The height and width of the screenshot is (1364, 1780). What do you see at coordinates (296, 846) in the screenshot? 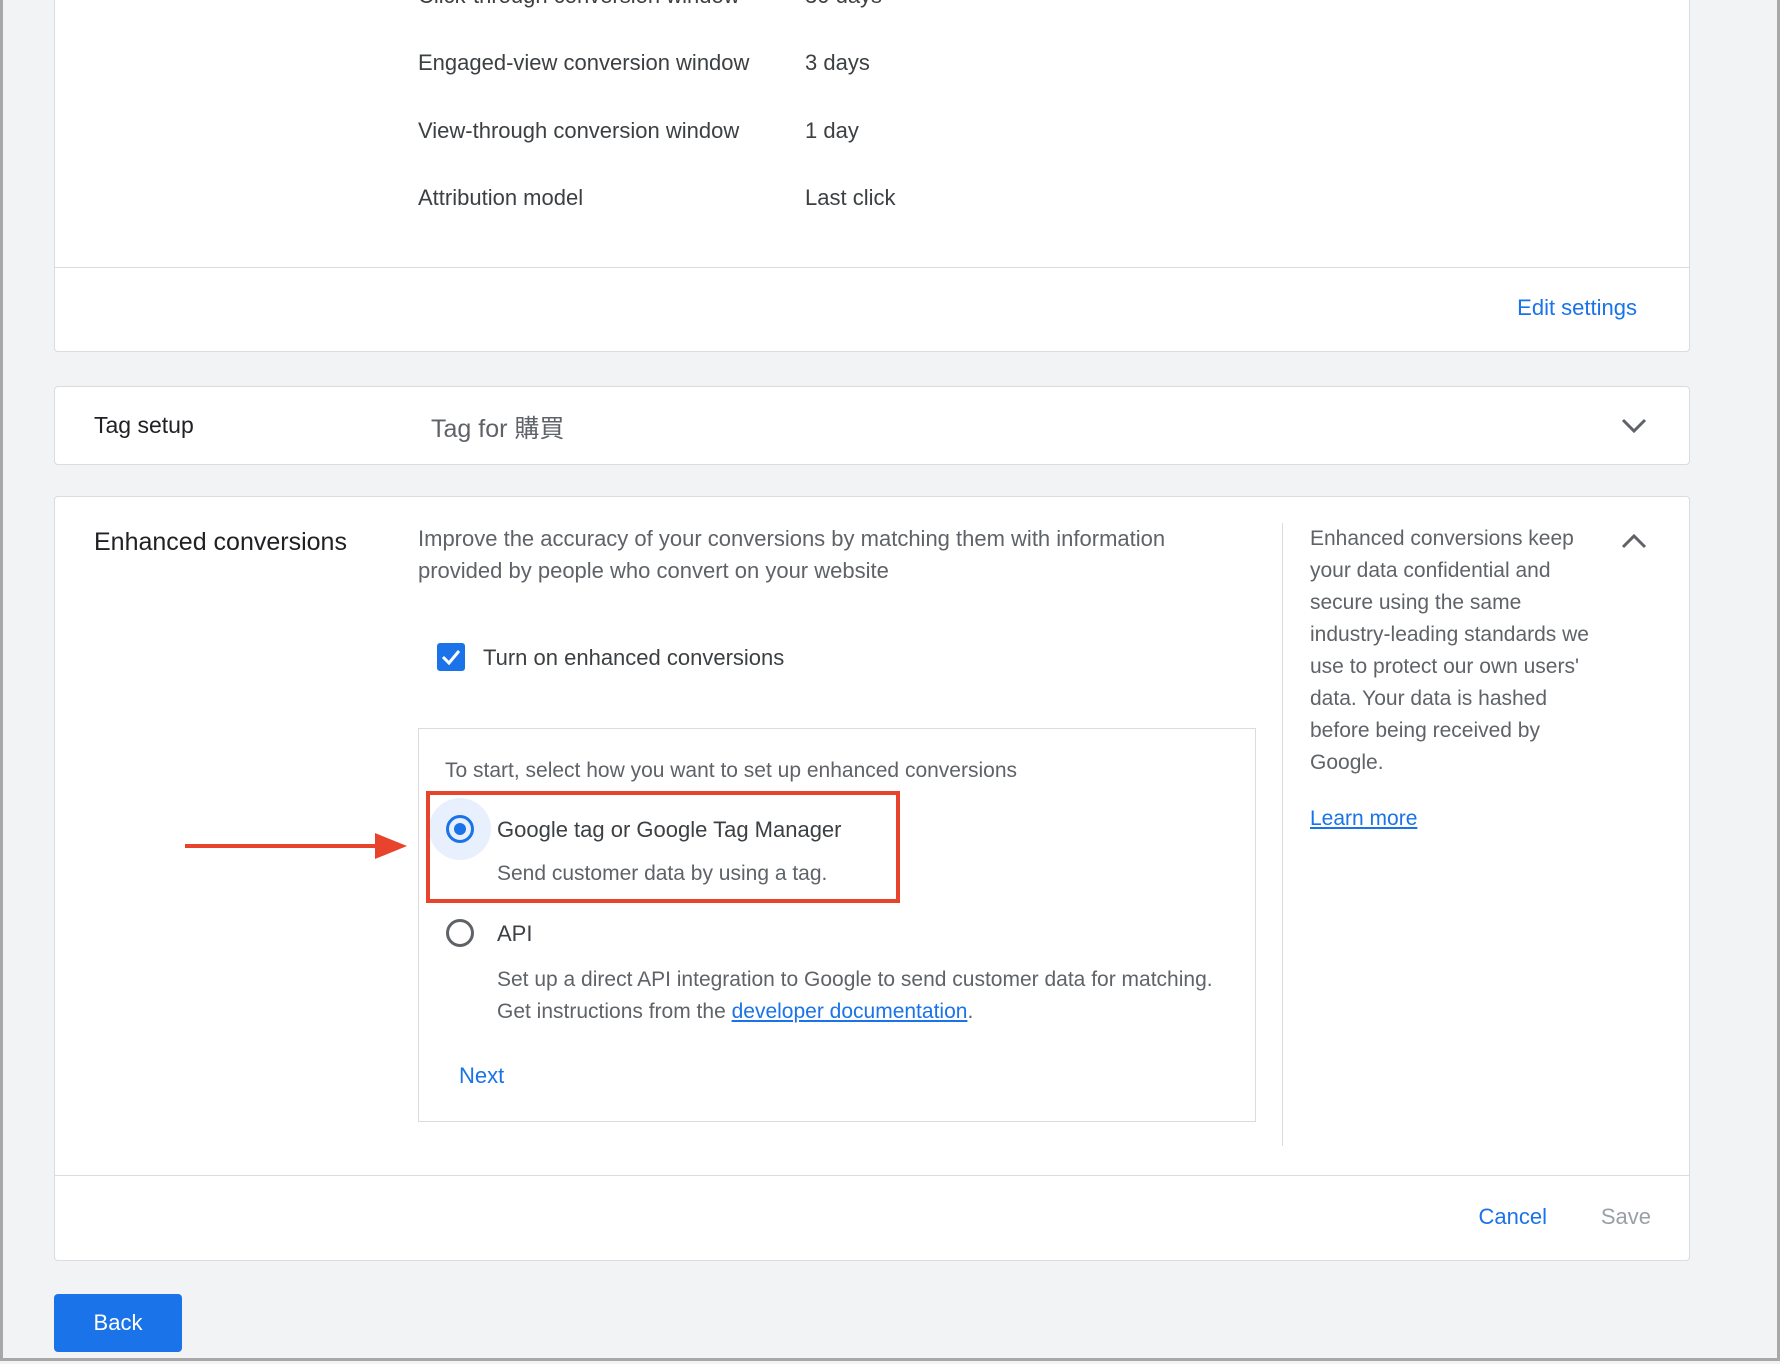
I see `annotation-arrow-icon` at bounding box center [296, 846].